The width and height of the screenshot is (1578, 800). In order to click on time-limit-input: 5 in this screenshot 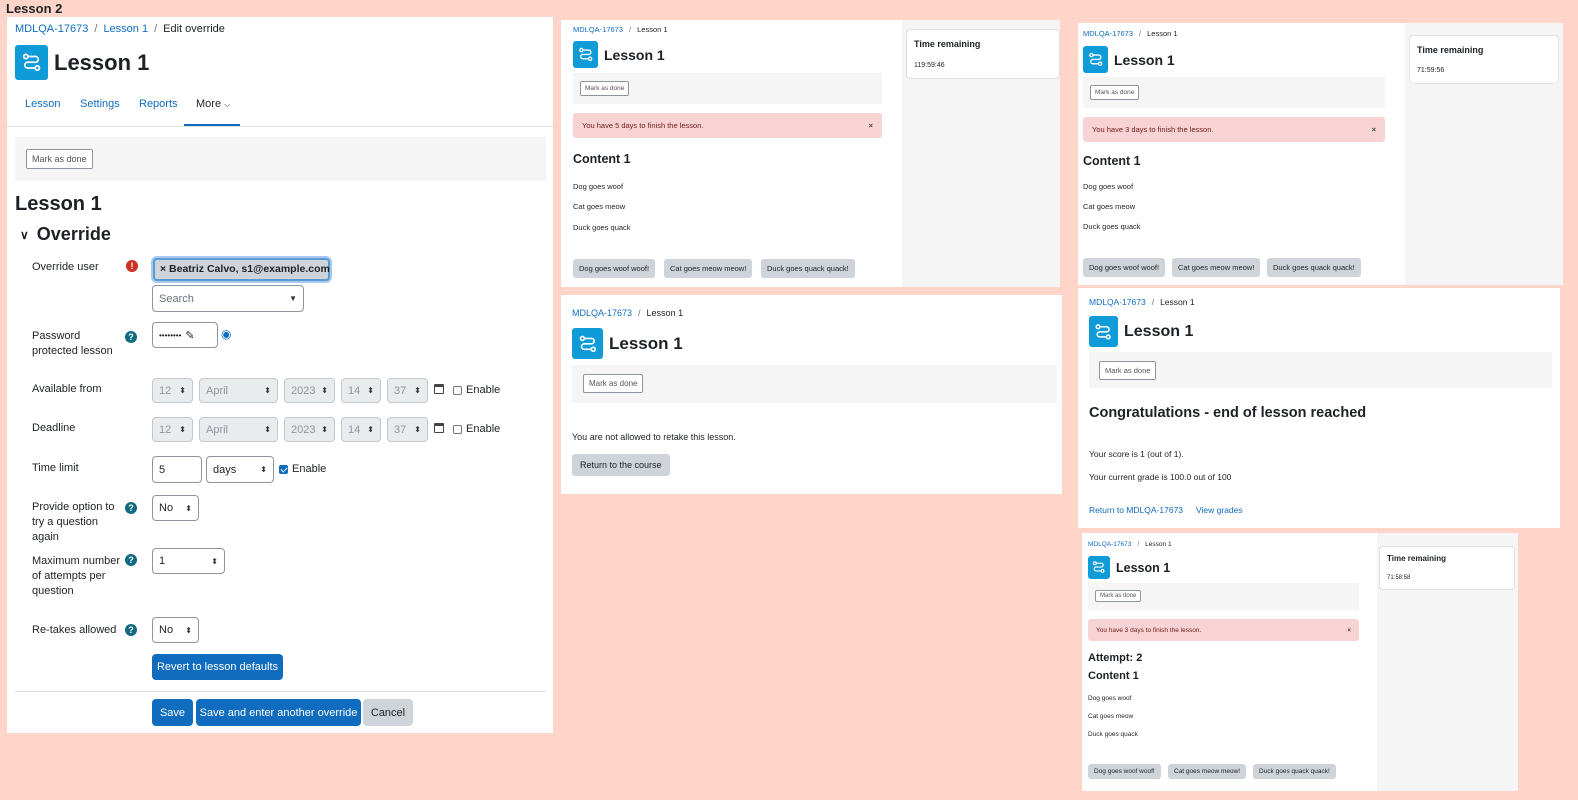, I will do `click(177, 469)`.